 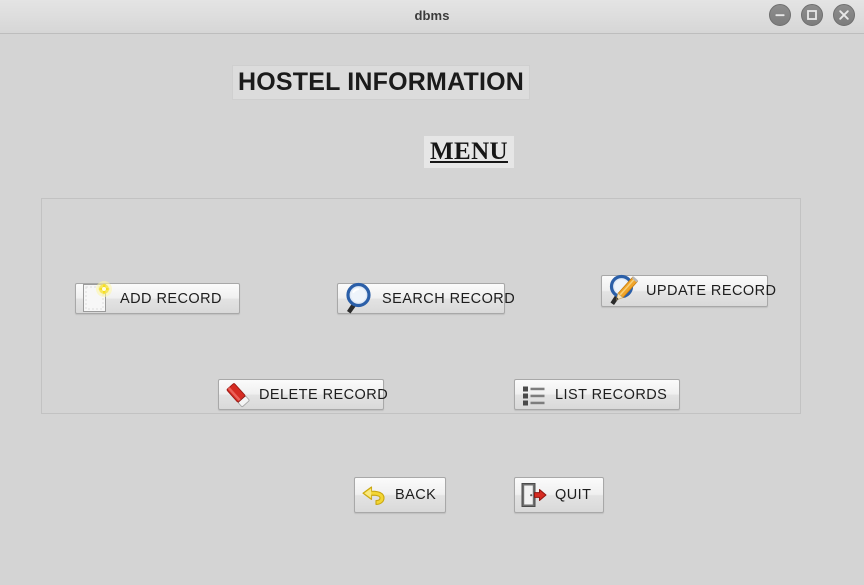 I want to click on page-title: HOSTEL INFORMATION, so click(x=381, y=82).